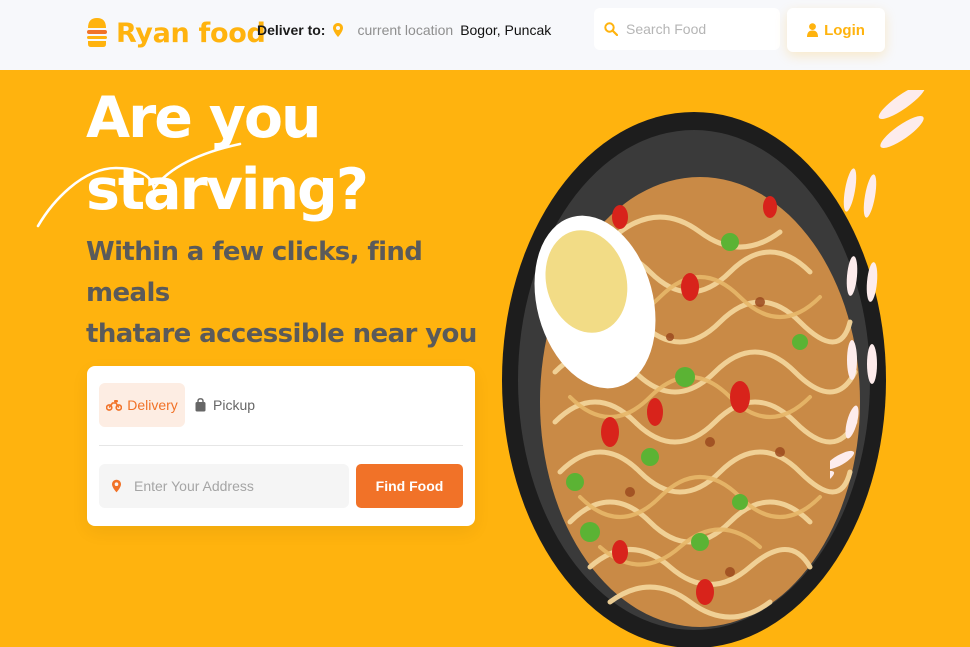 This screenshot has width=970, height=647. What do you see at coordinates (234, 486) in the screenshot?
I see `address-input` at bounding box center [234, 486].